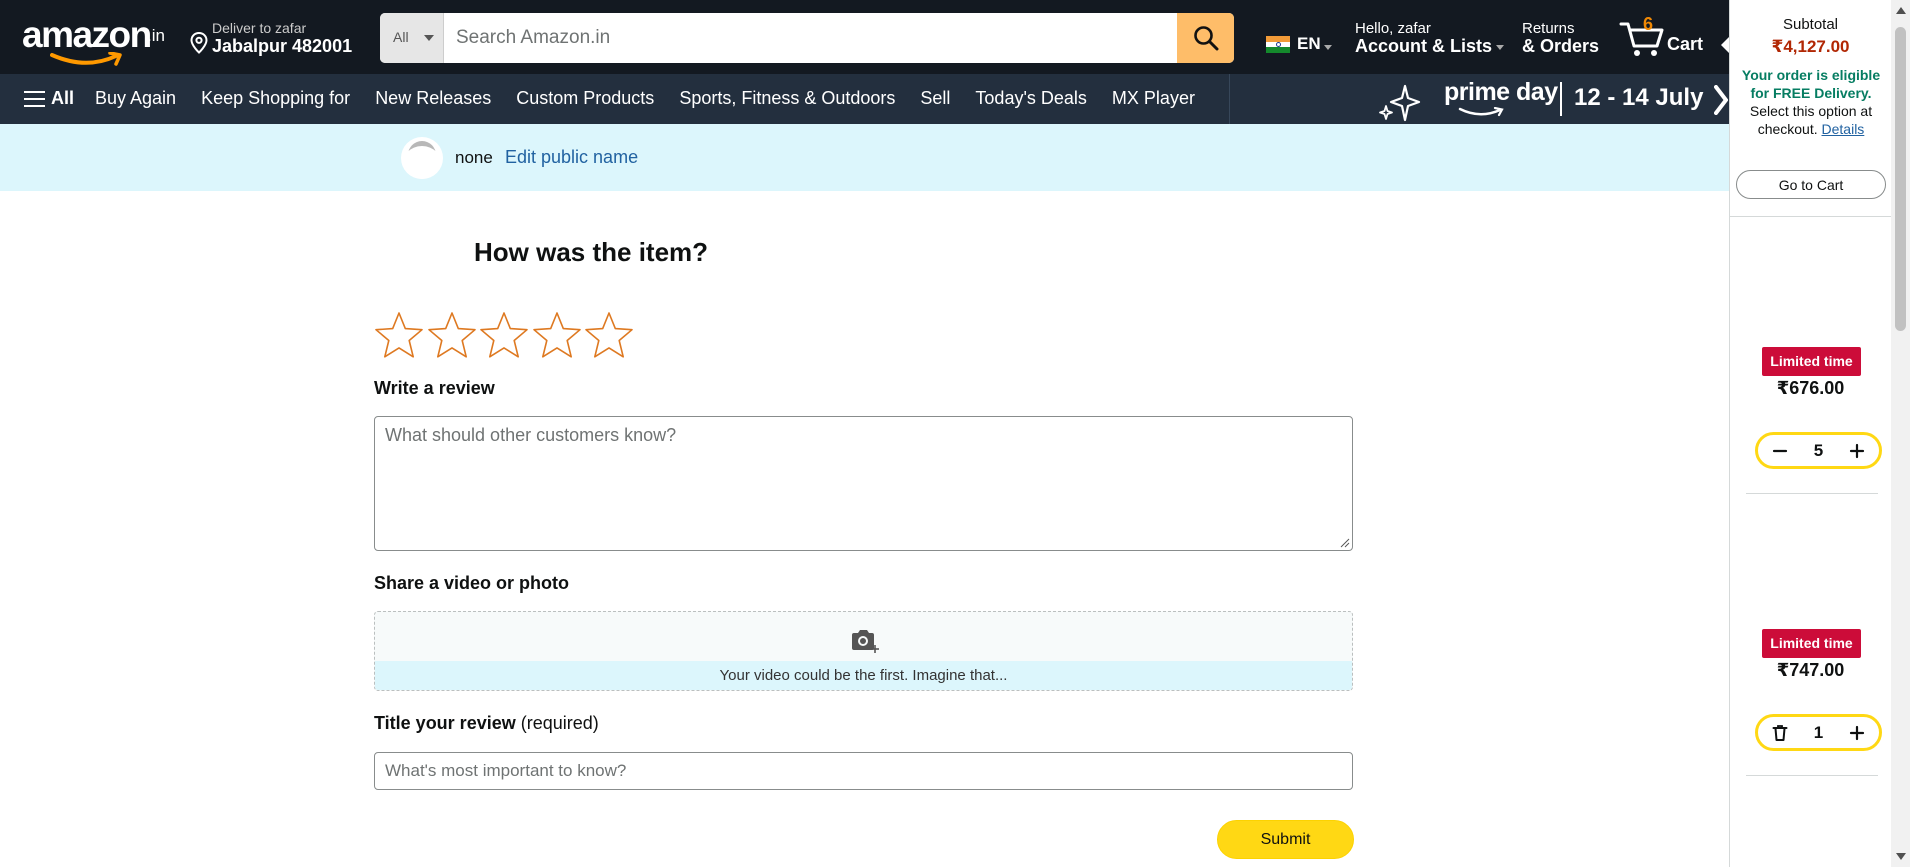 This screenshot has width=1910, height=867. I want to click on search-input, so click(806, 38).